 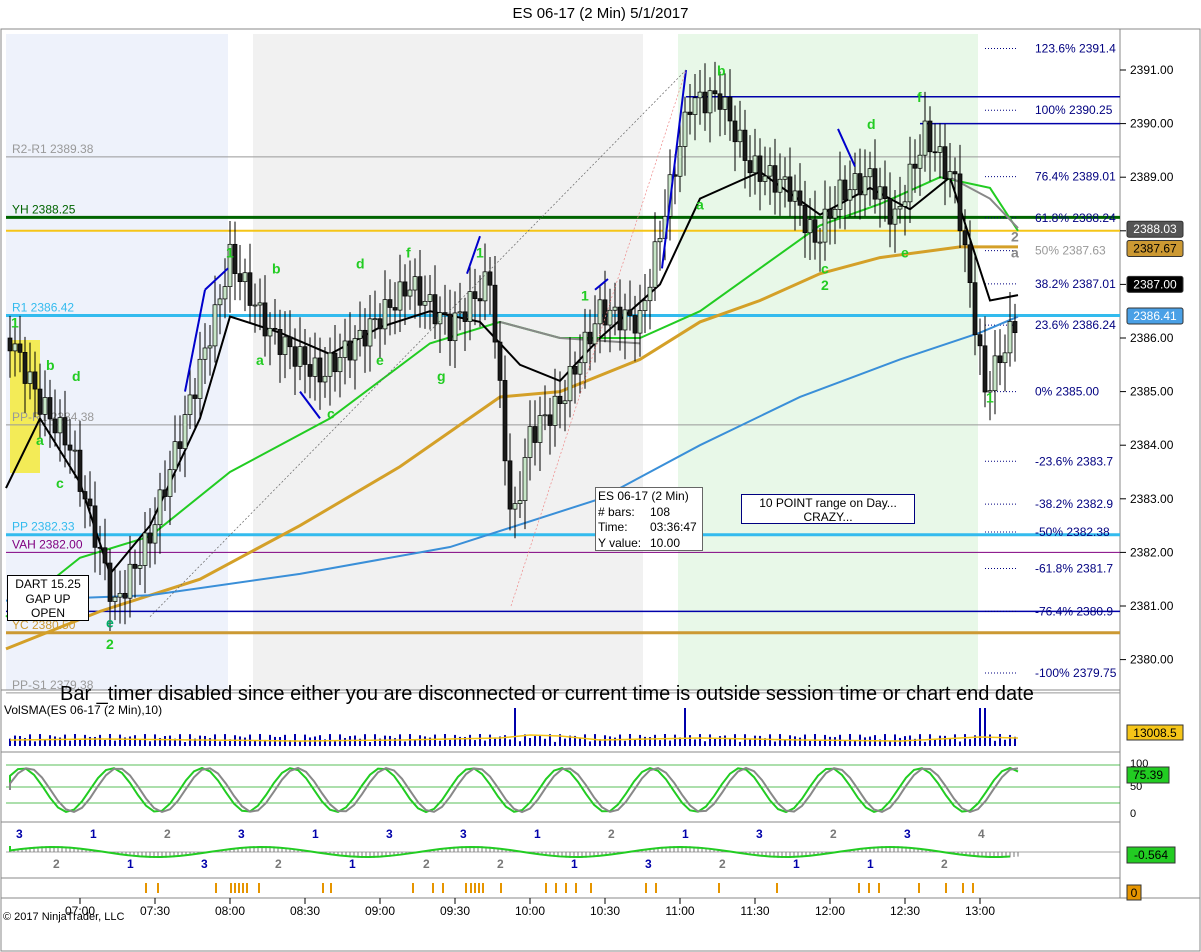 What do you see at coordinates (980, 911) in the screenshot?
I see `x-tick-label: 13:00` at bounding box center [980, 911].